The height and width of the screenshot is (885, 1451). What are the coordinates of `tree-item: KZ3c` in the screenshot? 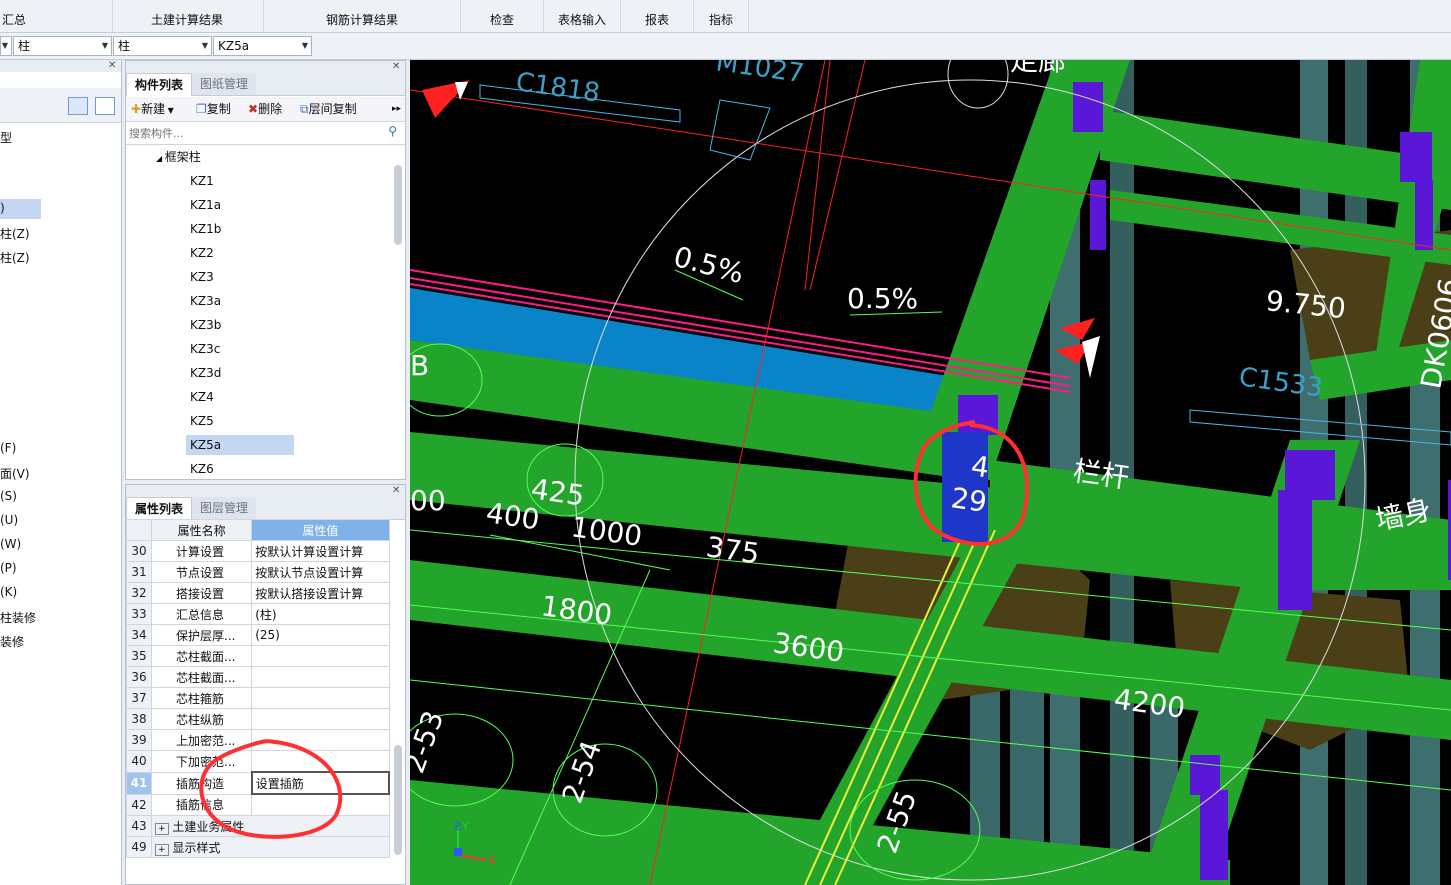 It's located at (205, 349).